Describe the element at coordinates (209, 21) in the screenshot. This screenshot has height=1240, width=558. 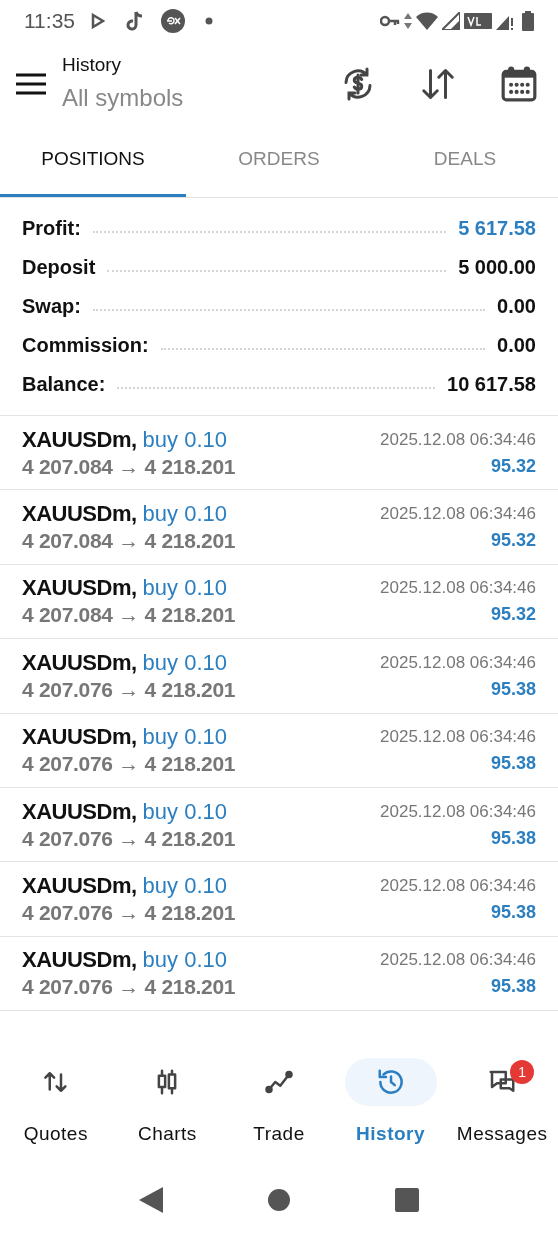
I see `dot-icon` at that location.